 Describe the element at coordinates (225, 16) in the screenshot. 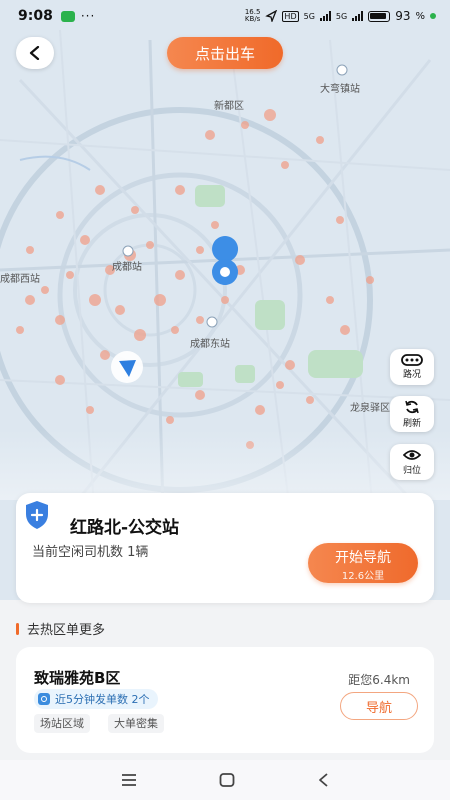

I see `status-bar: 9:08 ··· 16.5 KB/s HD 5G 5G 93%` at that location.